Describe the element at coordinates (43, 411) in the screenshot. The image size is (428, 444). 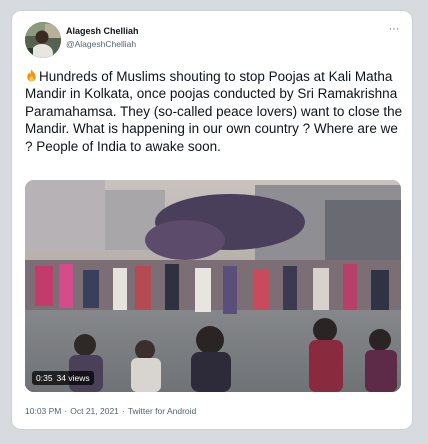
I see `tweet-time: 10:03 PM` at that location.